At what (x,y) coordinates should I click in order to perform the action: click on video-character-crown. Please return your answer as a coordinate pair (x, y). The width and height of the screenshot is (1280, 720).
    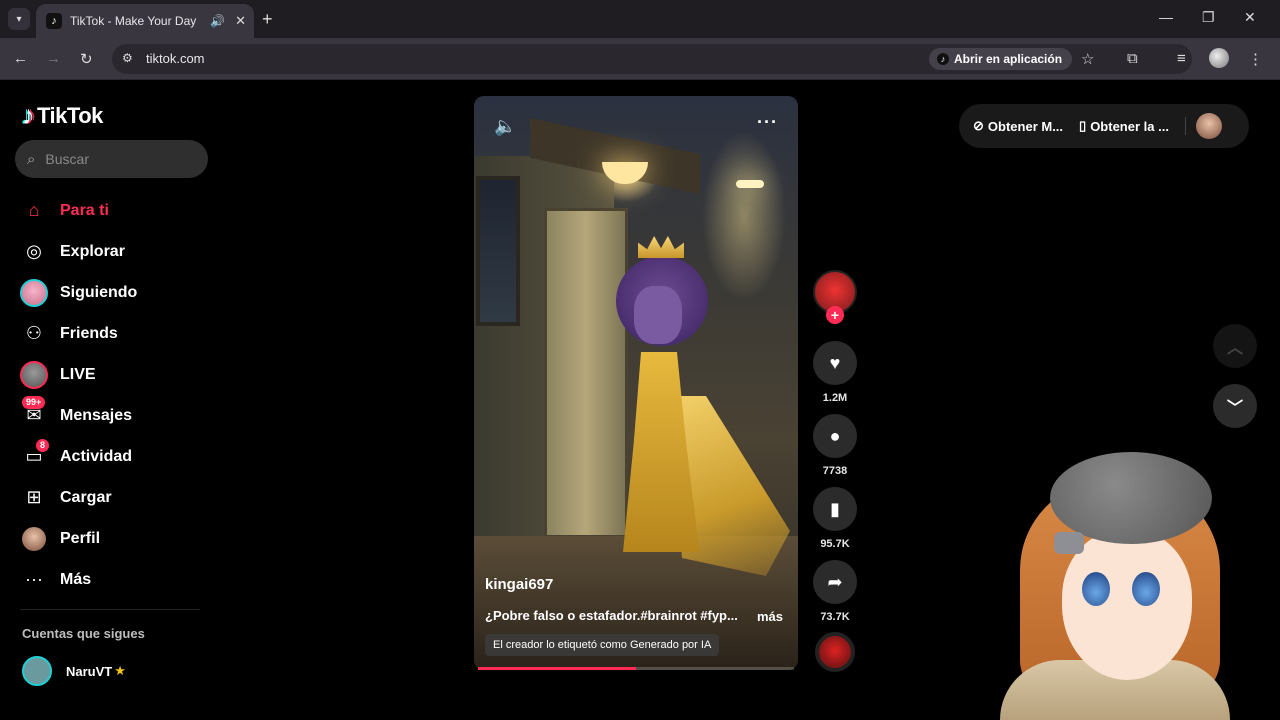
    Looking at the image, I should click on (661, 247).